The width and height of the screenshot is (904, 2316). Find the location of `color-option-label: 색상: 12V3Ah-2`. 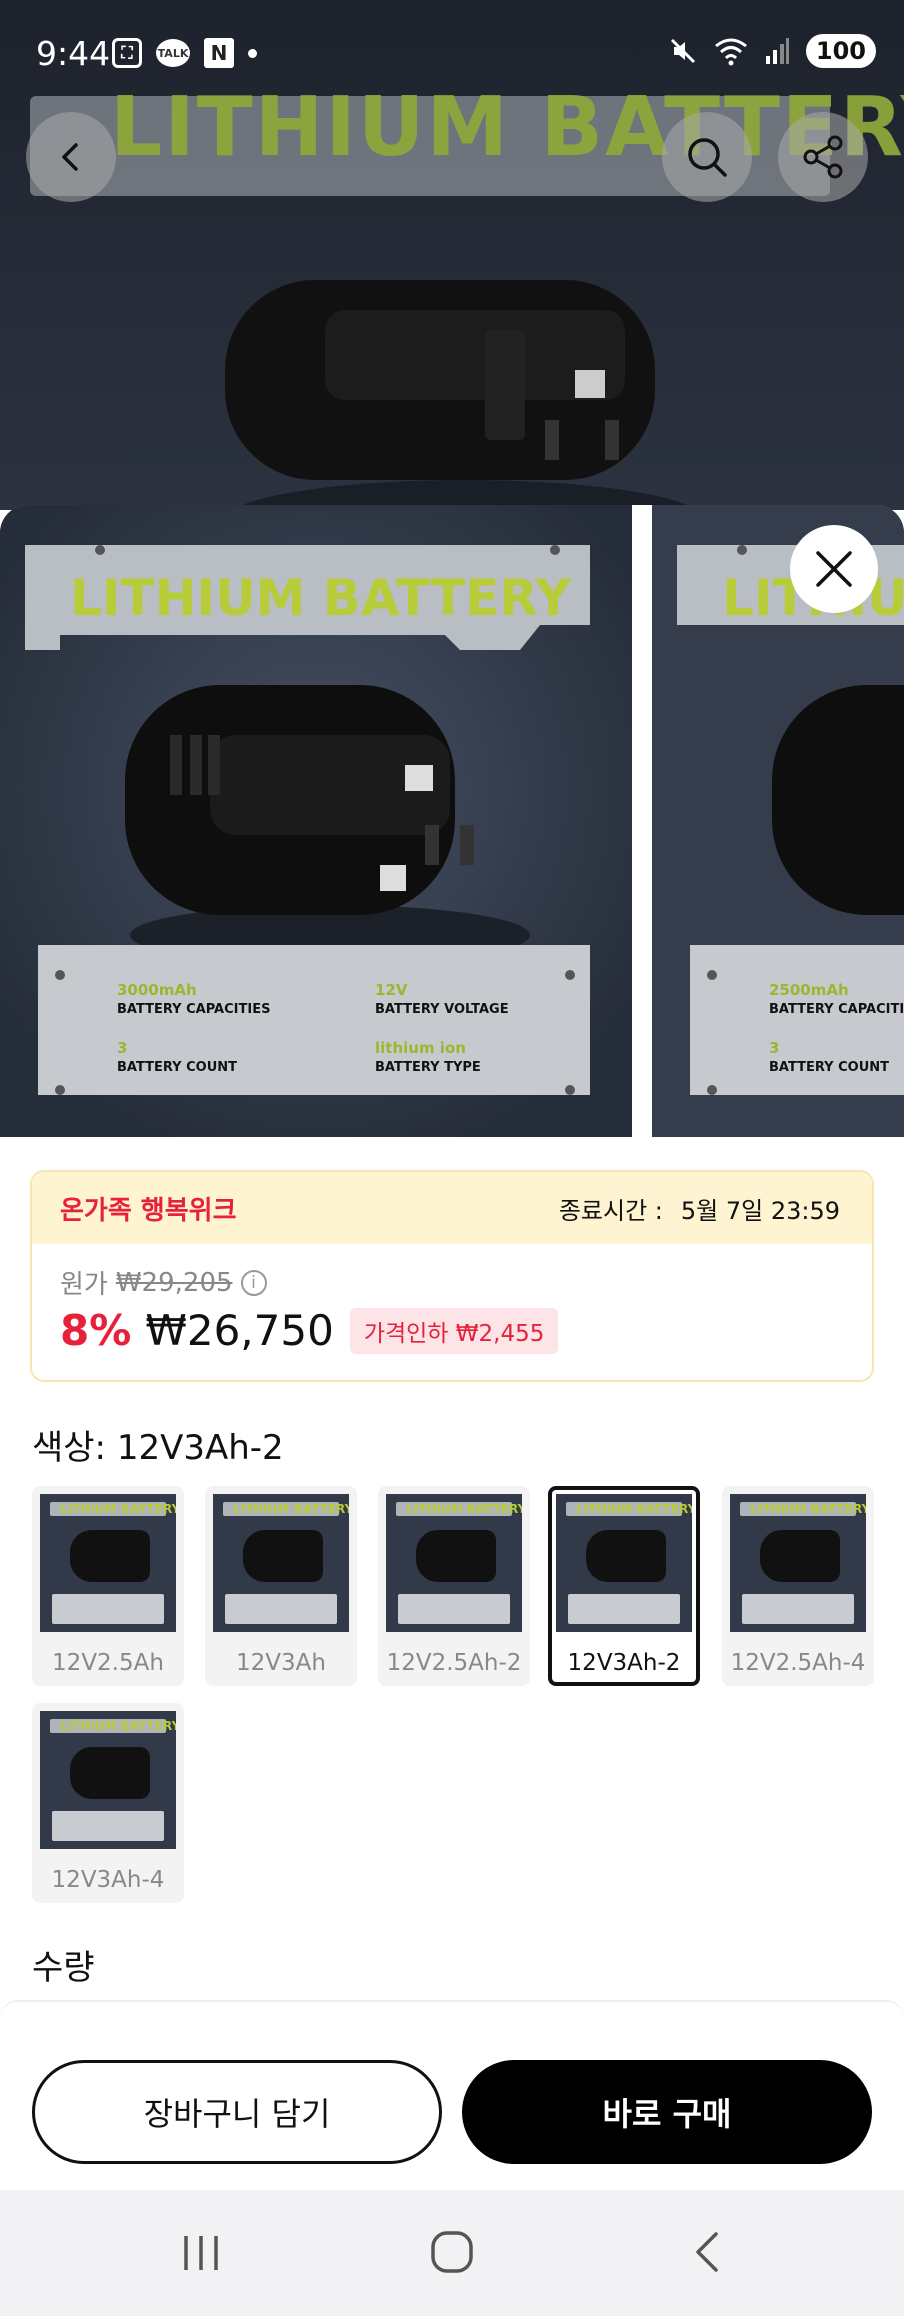

color-option-label: 색상: 12V3Ah-2 is located at coordinates (158, 1448).